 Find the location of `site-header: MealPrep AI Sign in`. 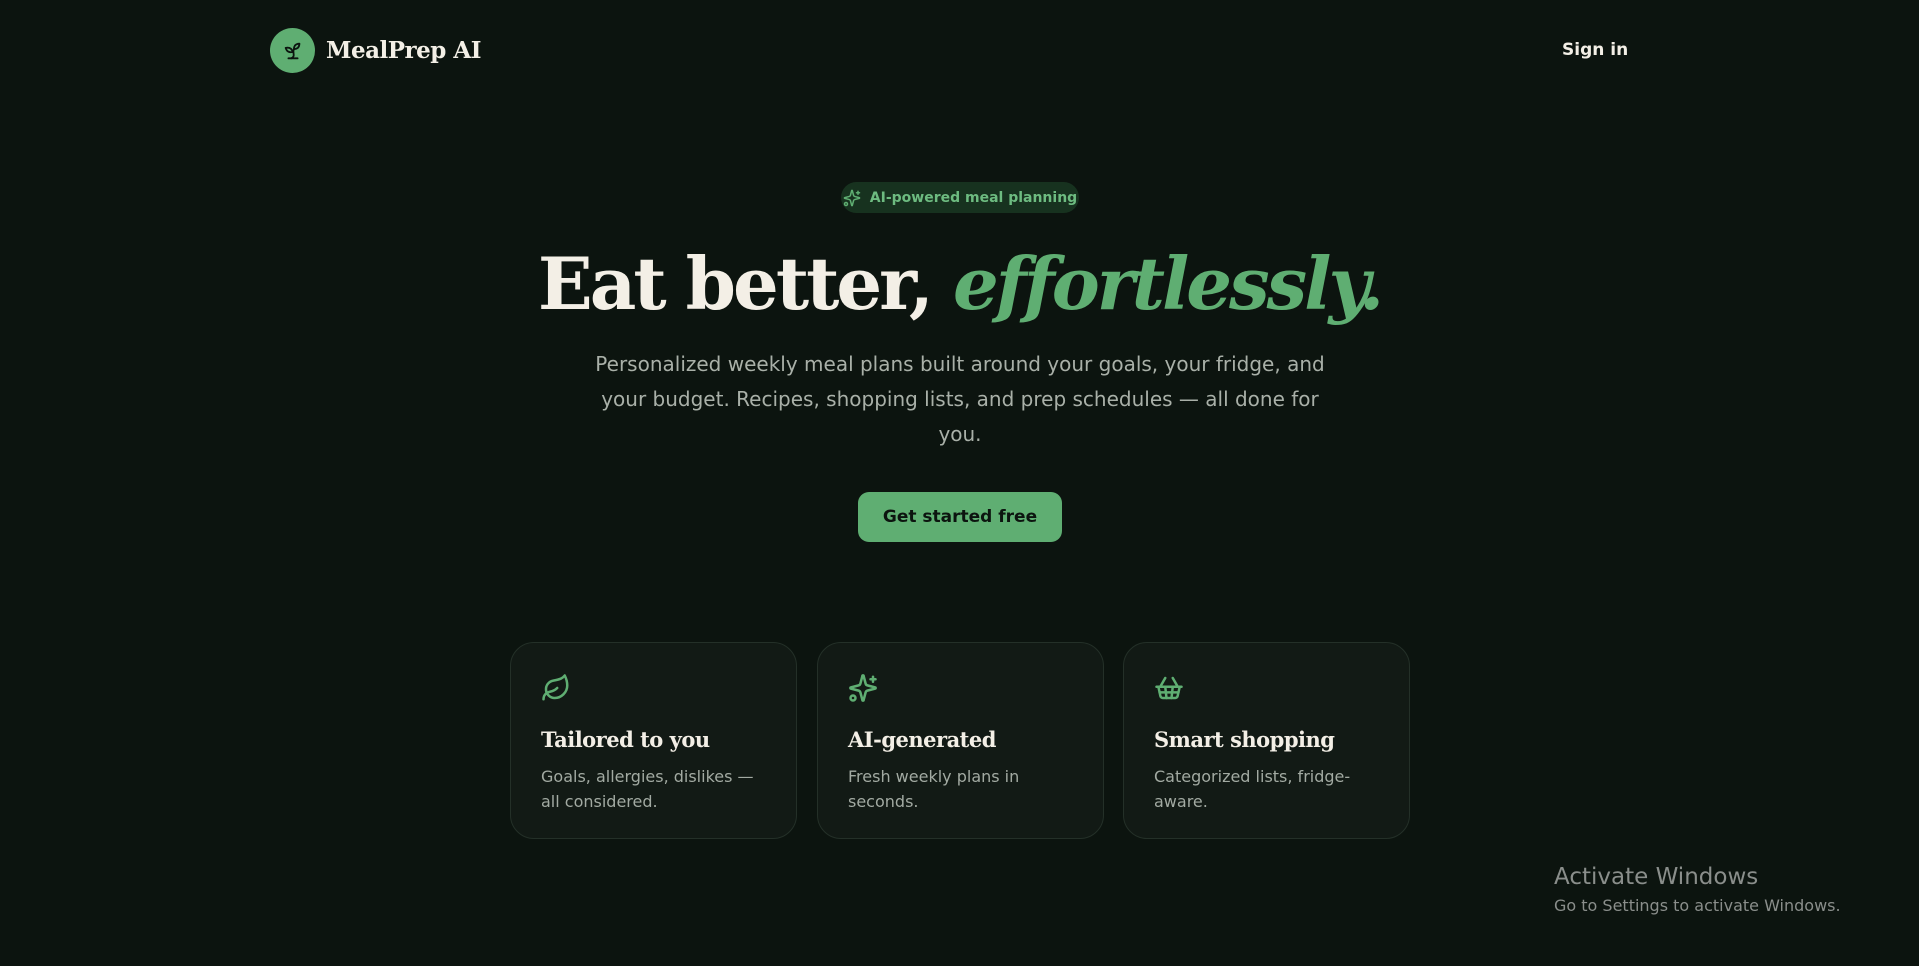

site-header: MealPrep AI Sign in is located at coordinates (959, 51).